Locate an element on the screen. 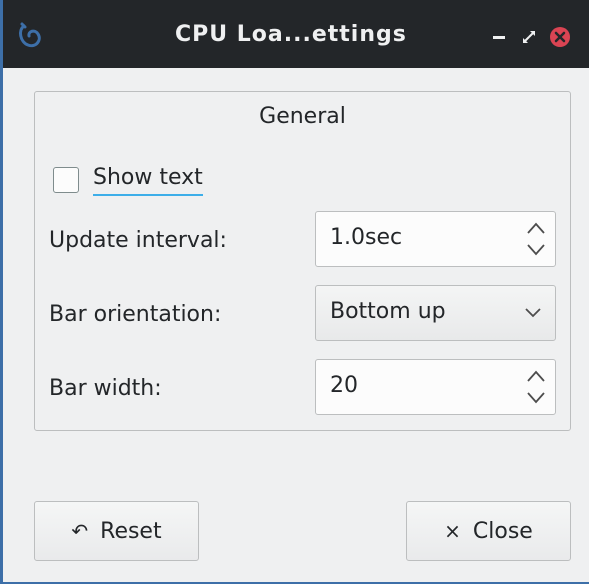  reset-button: ↶ Reset is located at coordinates (116, 531).